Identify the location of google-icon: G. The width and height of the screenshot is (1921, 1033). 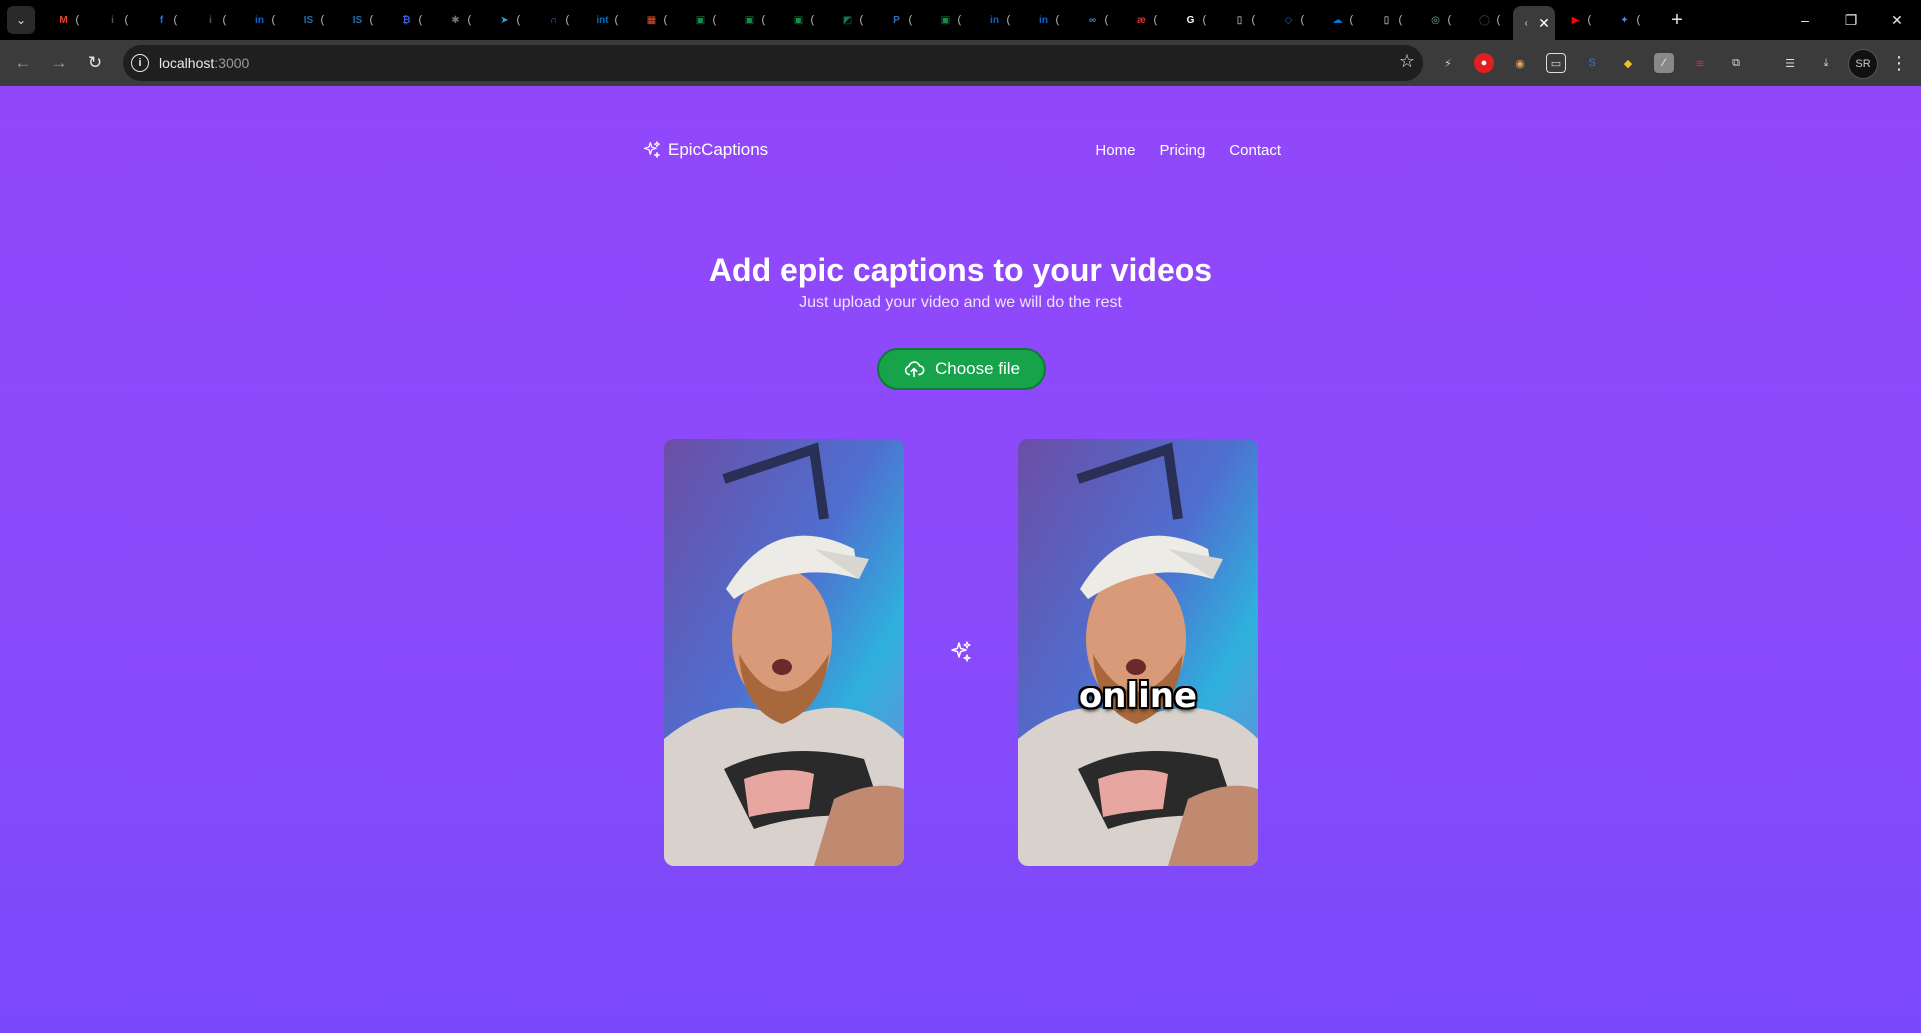
(1190, 20).